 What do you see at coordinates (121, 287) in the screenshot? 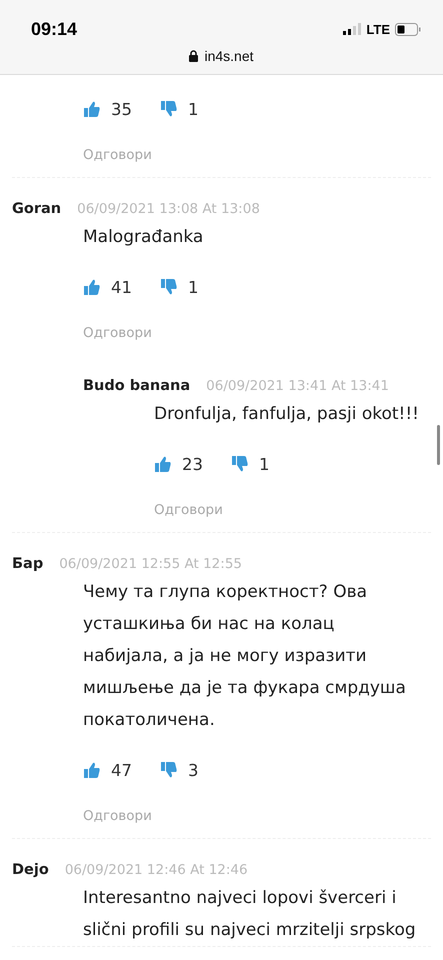
I see `like-count: 41` at bounding box center [121, 287].